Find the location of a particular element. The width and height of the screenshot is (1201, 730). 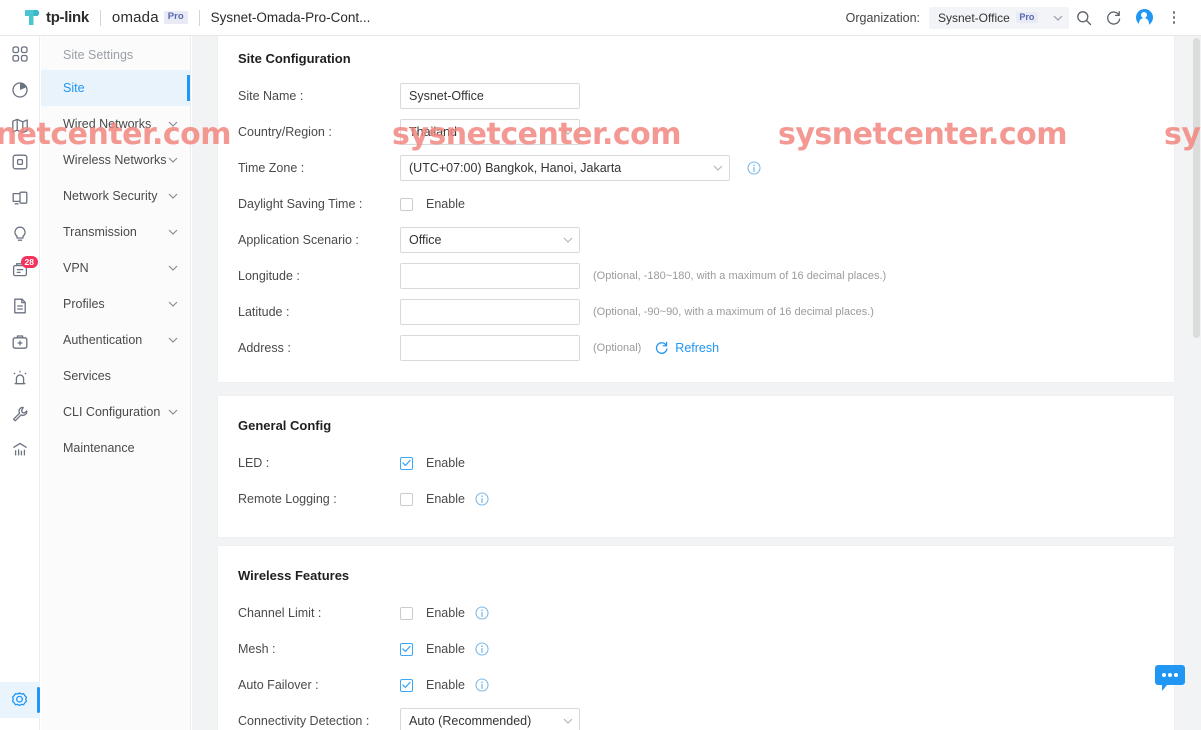

mesh-info-icon is located at coordinates (482, 649).